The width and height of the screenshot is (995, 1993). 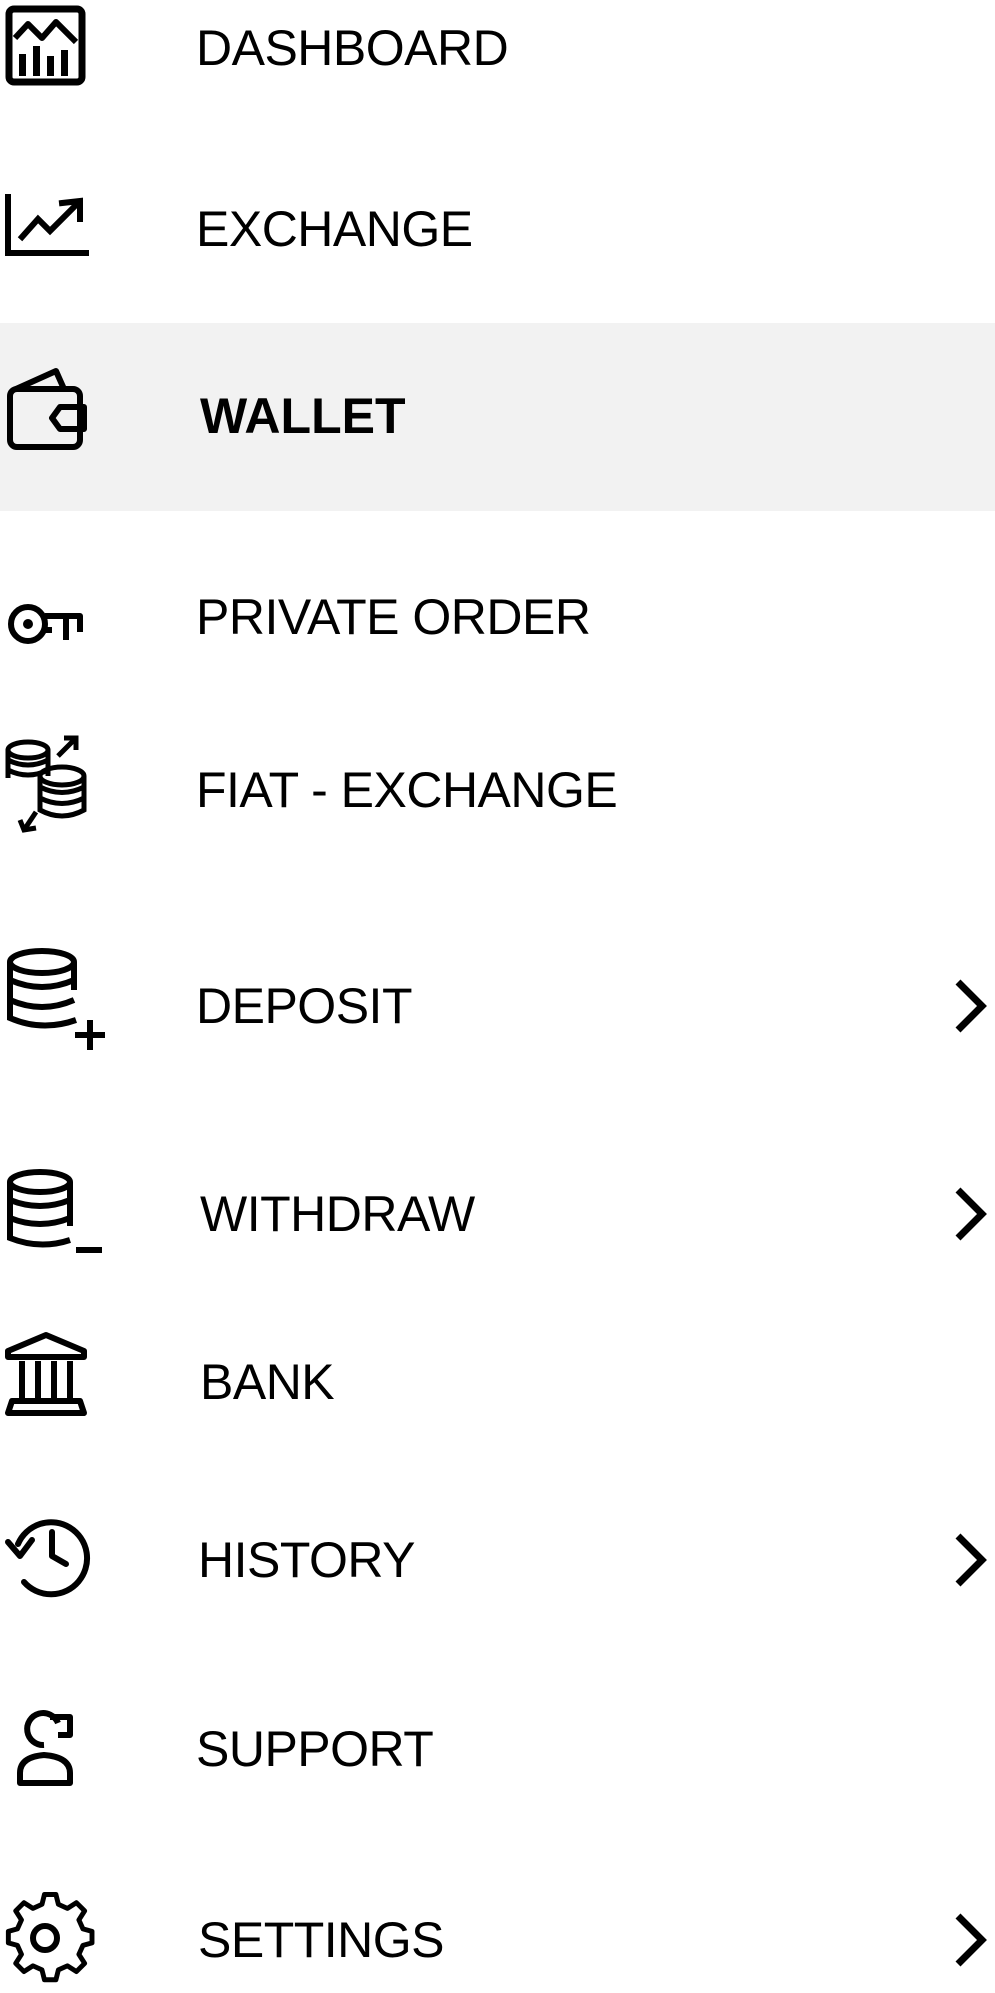 What do you see at coordinates (393, 617) in the screenshot?
I see `menu-item-label: PRIVATE ORDER` at bounding box center [393, 617].